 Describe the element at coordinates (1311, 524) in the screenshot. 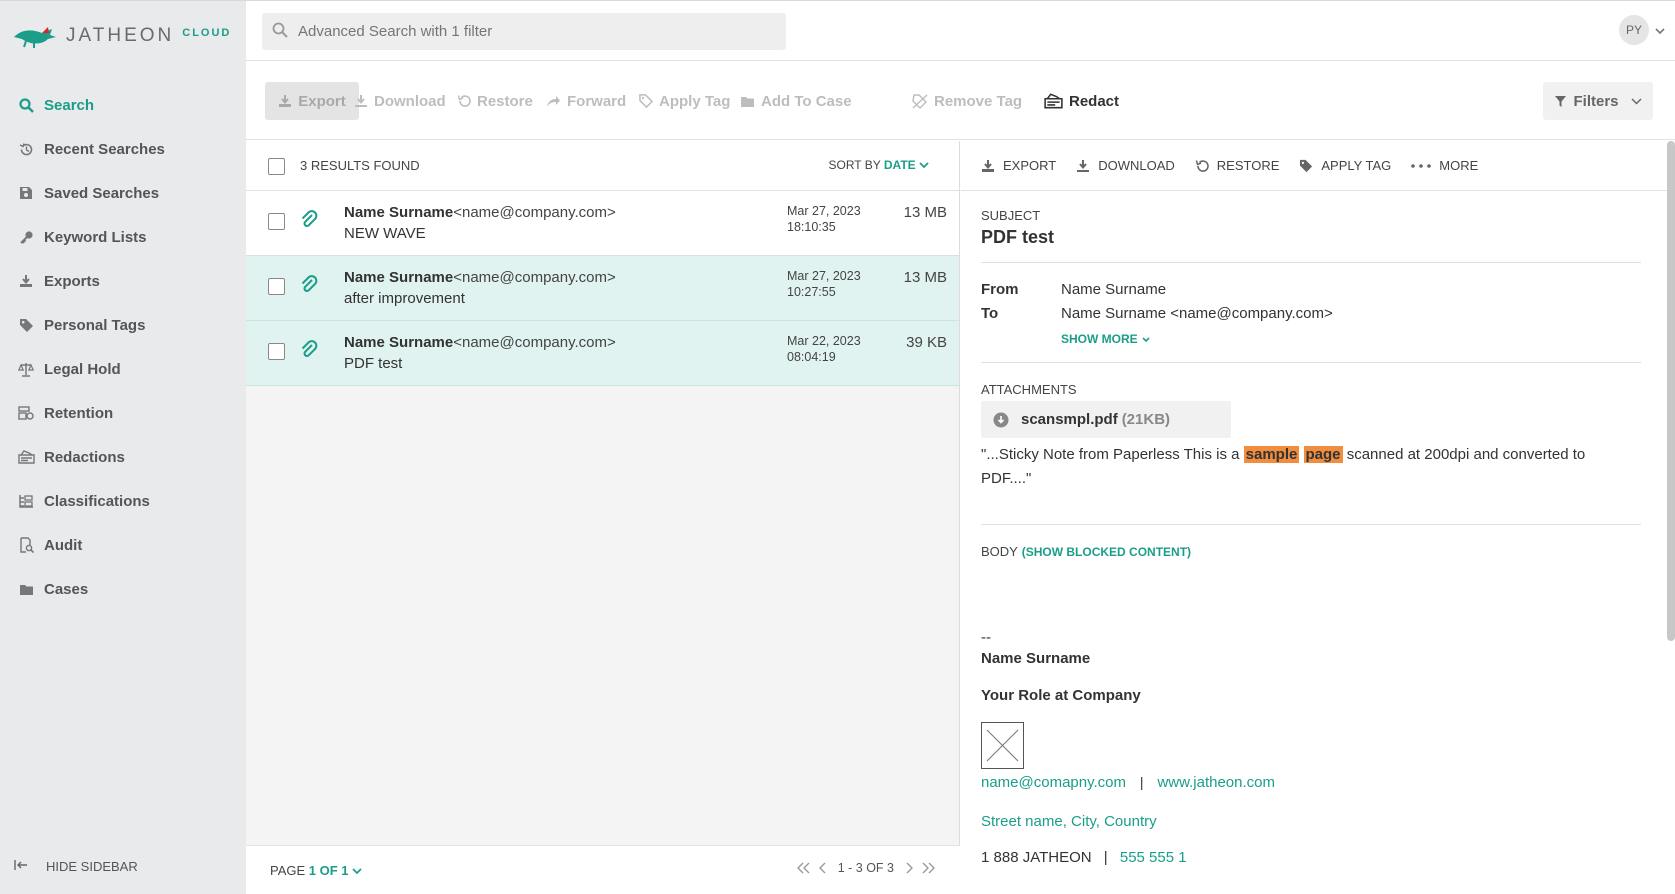

I see `divider` at that location.